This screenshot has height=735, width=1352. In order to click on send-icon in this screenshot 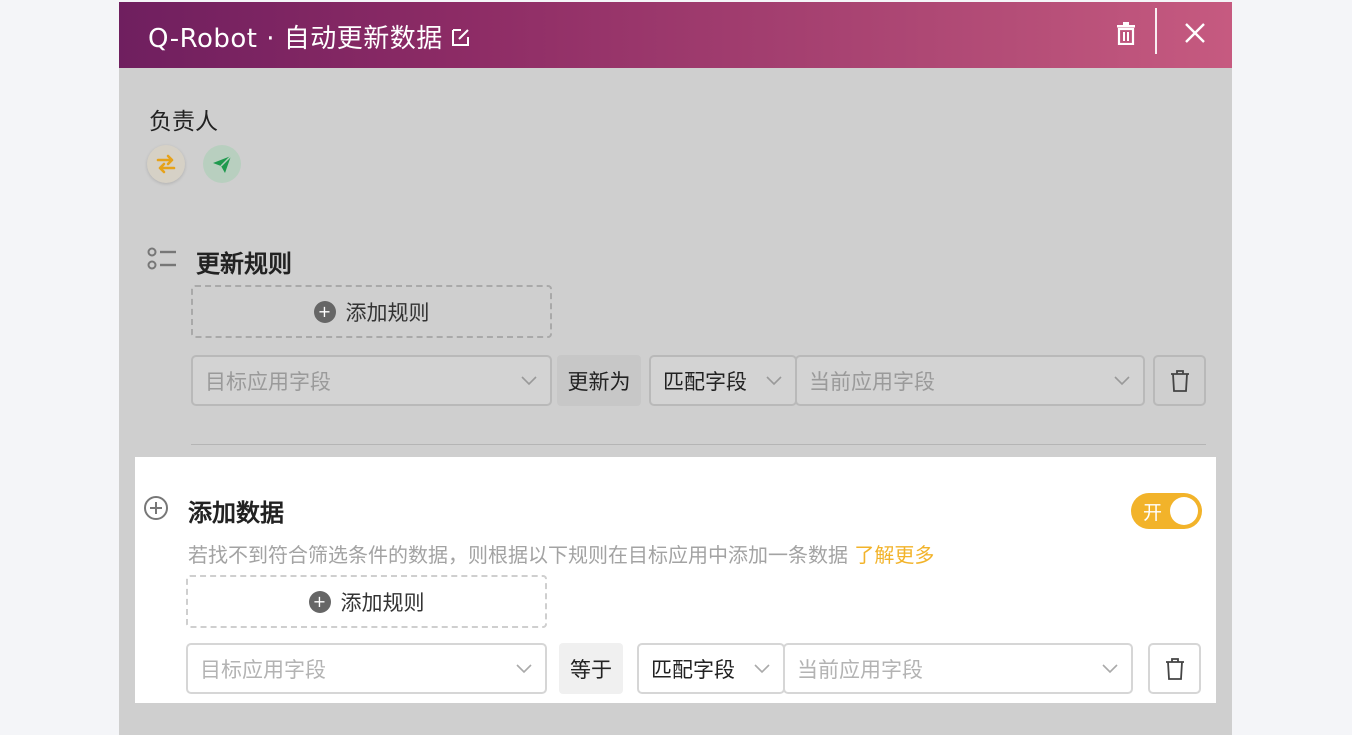, I will do `click(222, 164)`.